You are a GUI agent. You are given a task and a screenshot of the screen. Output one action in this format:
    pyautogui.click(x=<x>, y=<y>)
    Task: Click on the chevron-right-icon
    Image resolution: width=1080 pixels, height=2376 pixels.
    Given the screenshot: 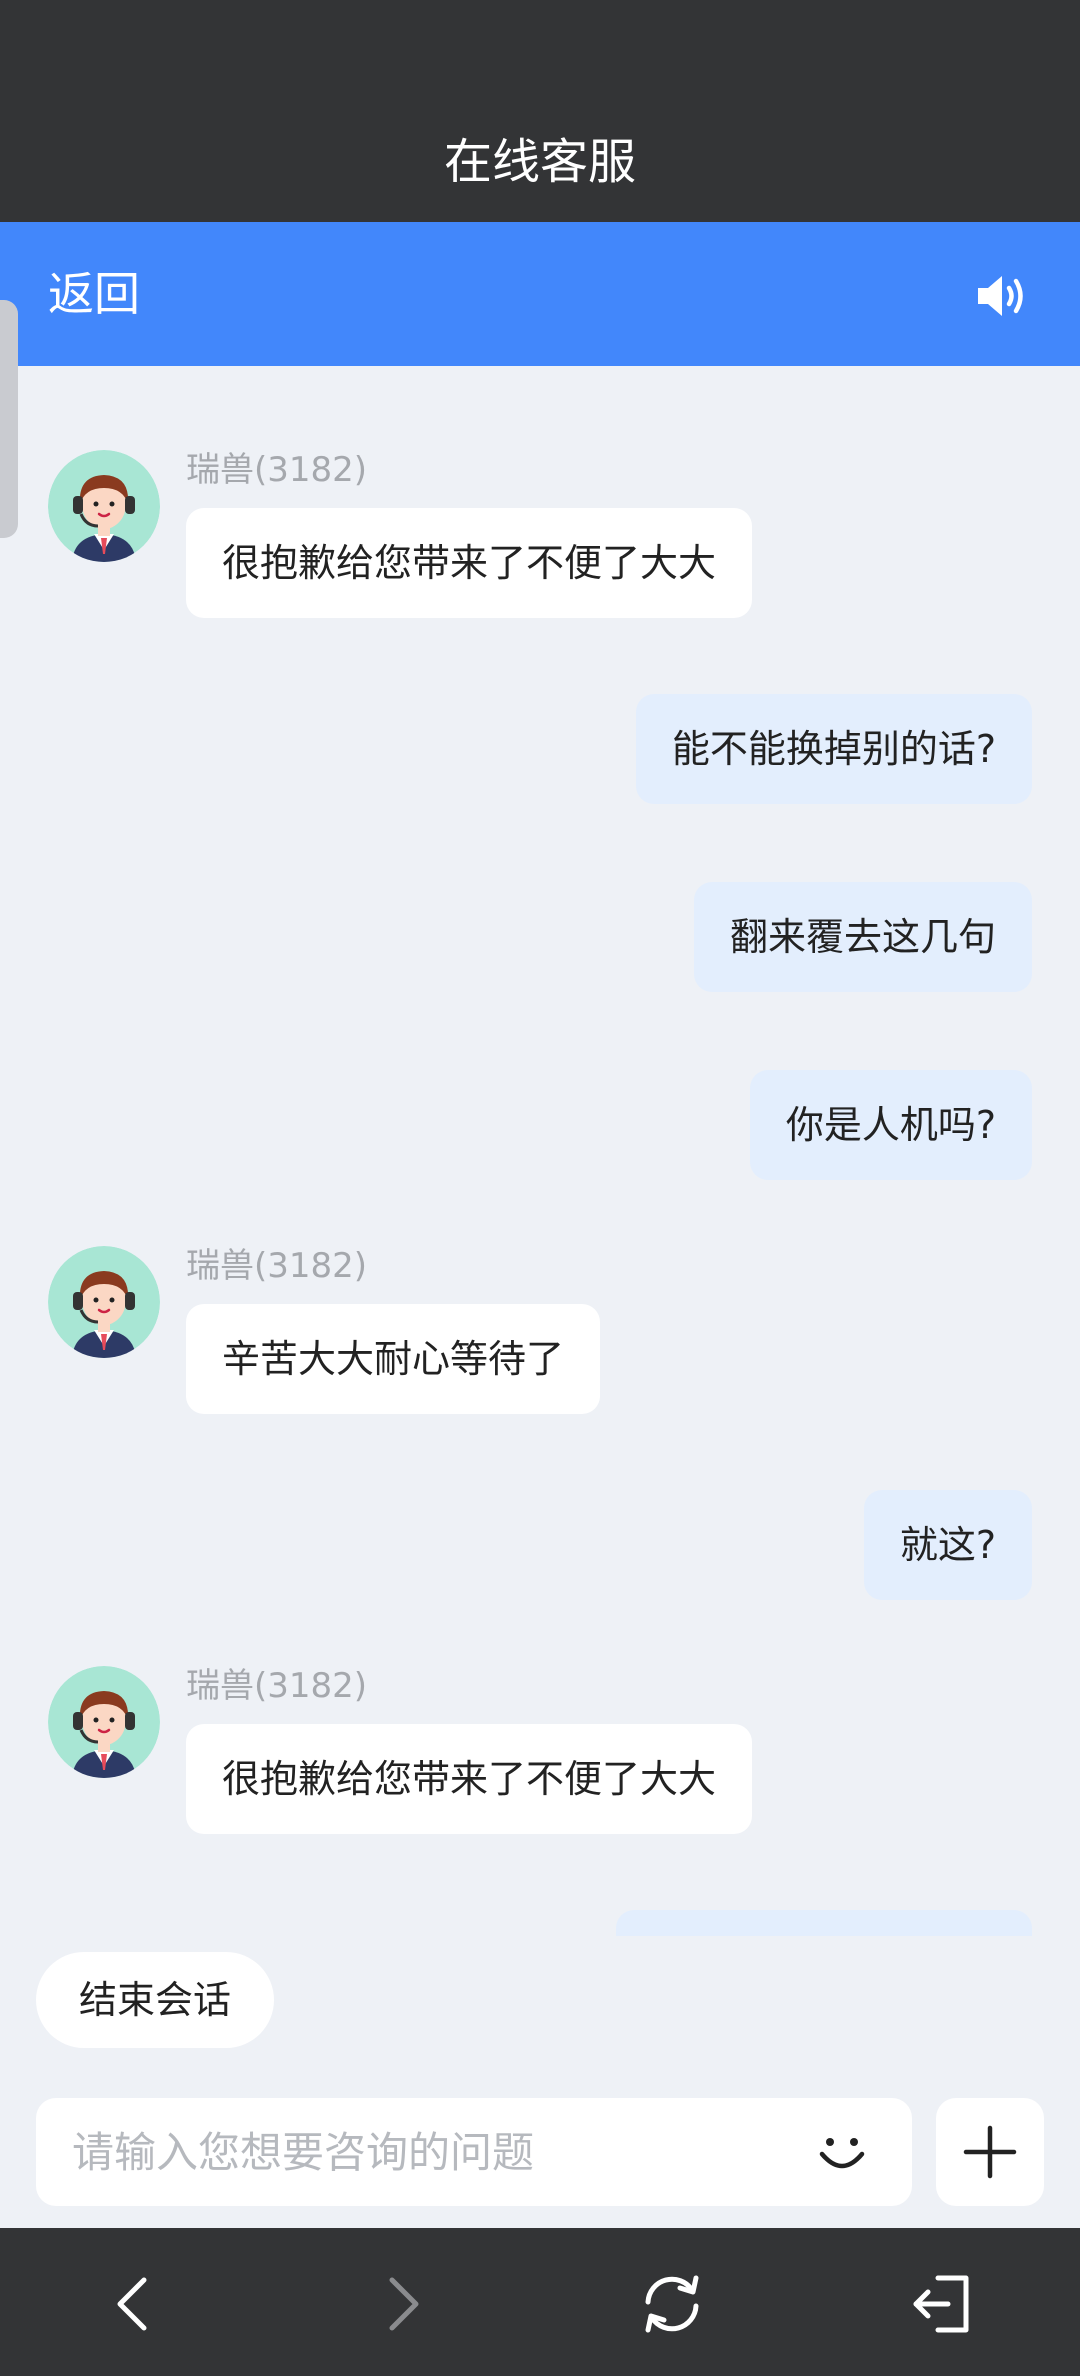 What is the action you would take?
    pyautogui.click(x=402, y=2304)
    